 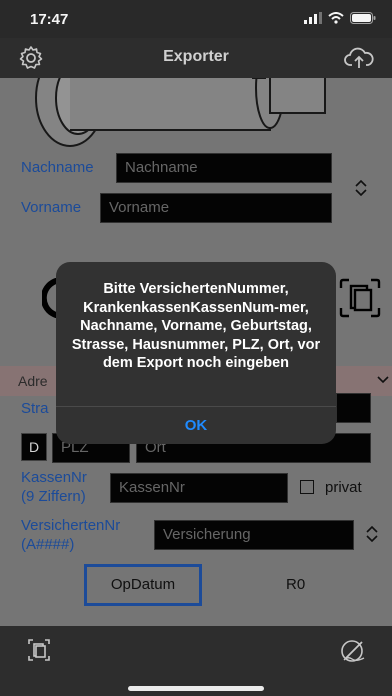 I want to click on bottom-area: OpDatum R0, so click(x=196, y=589).